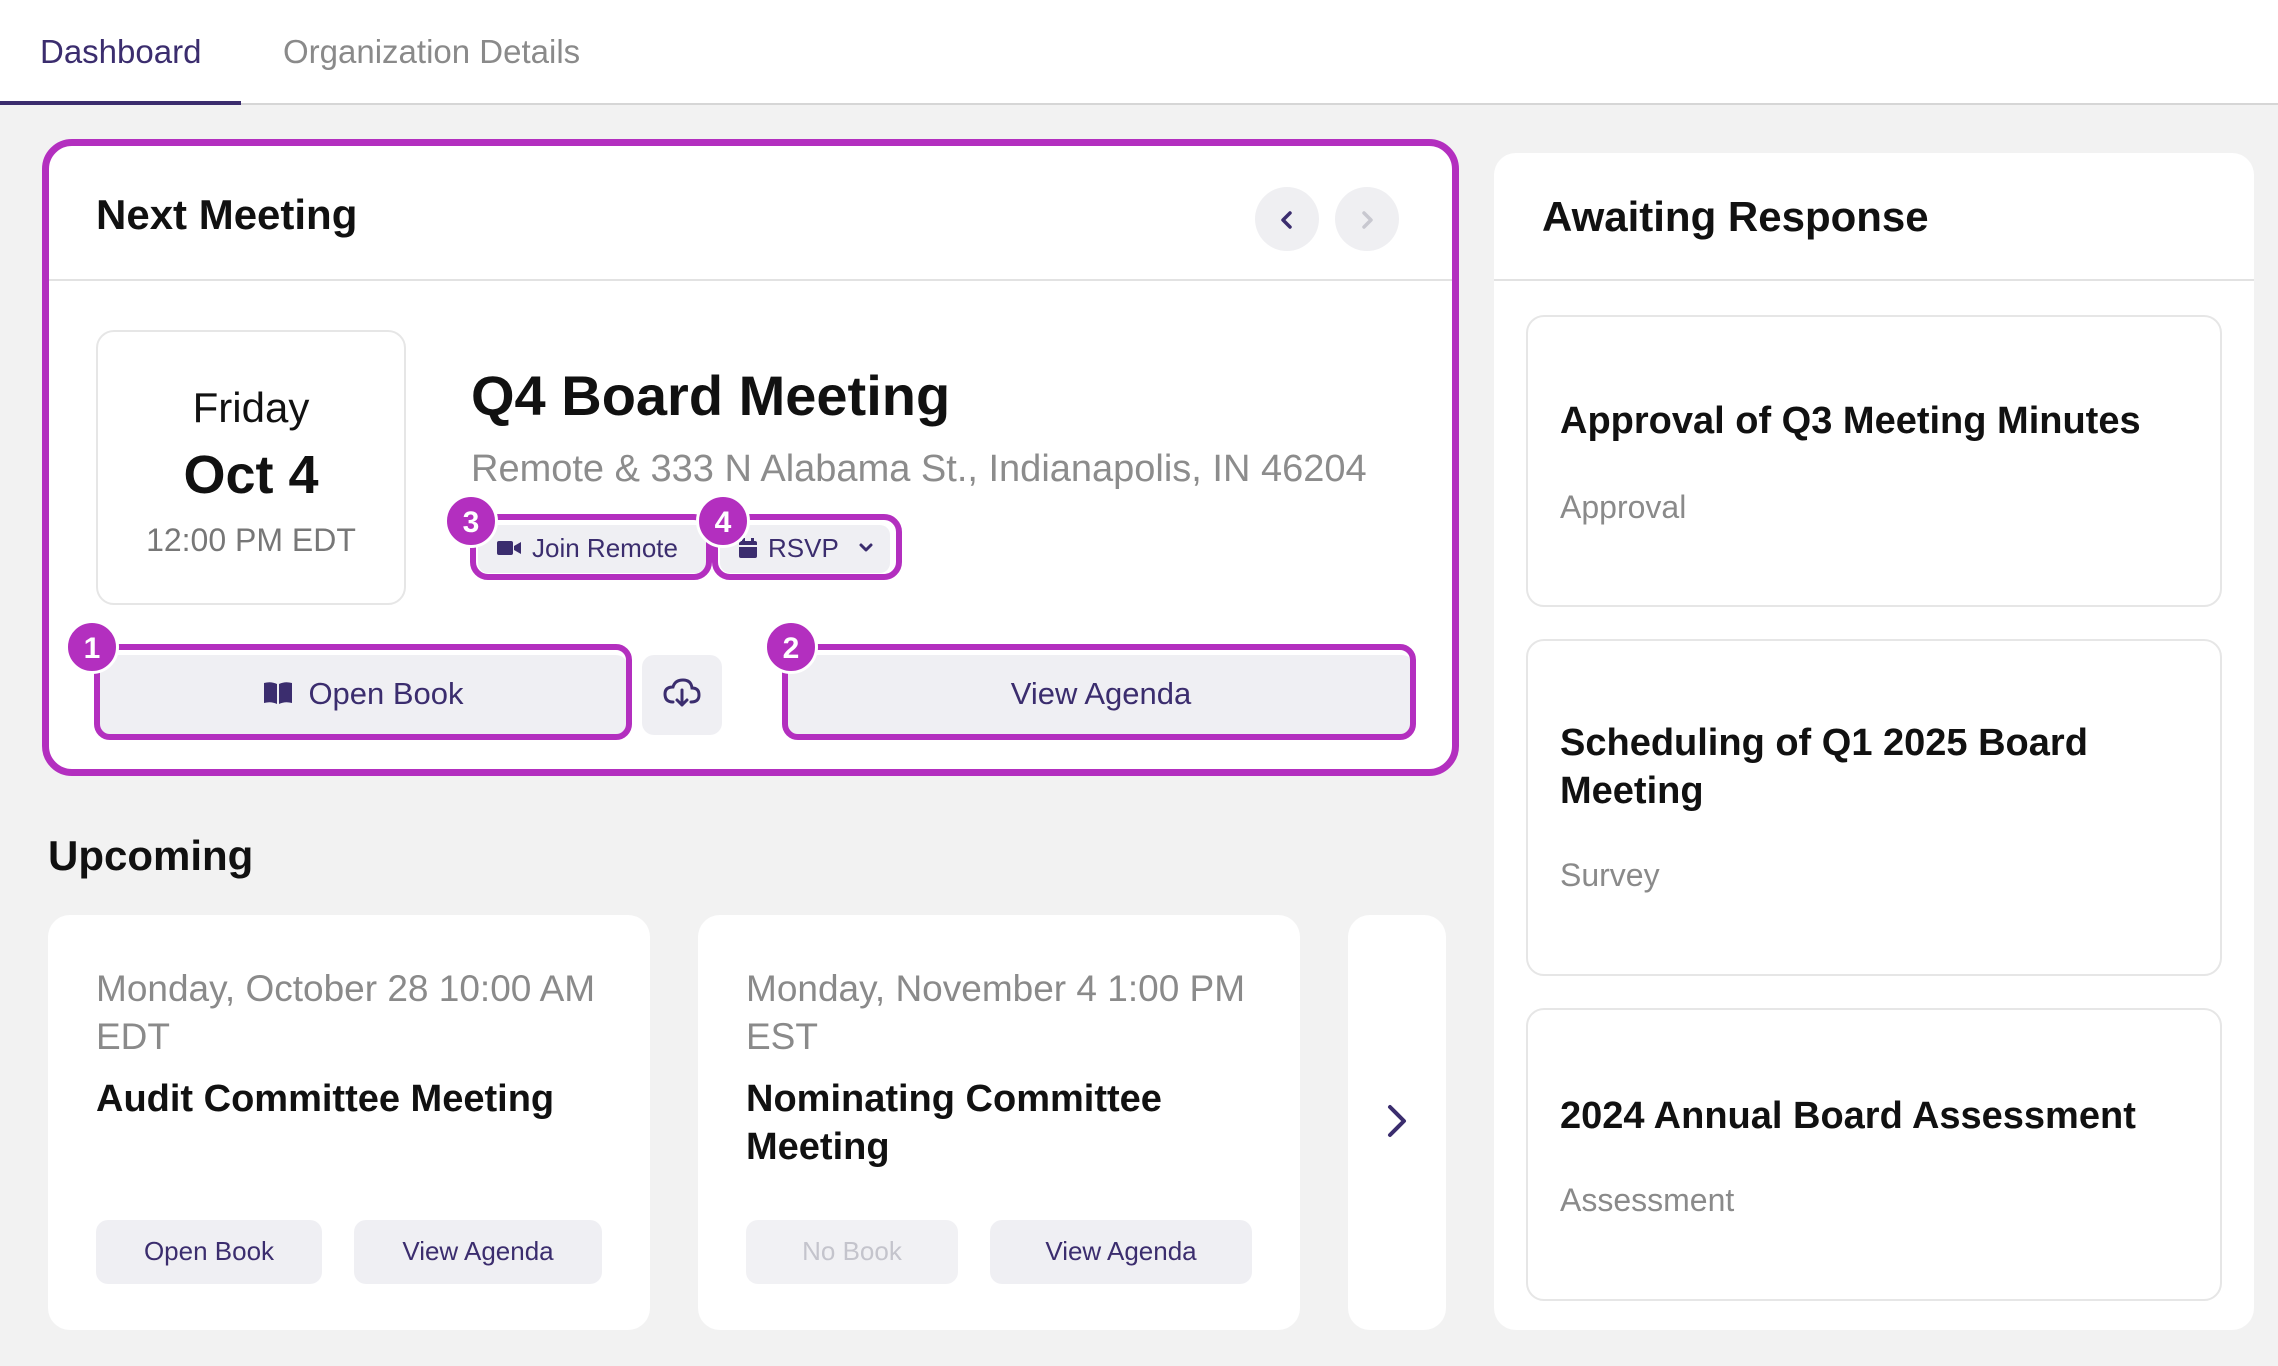  Describe the element at coordinates (251, 540) in the screenshot. I see `meeting-time: 12:00 PM EDT` at that location.